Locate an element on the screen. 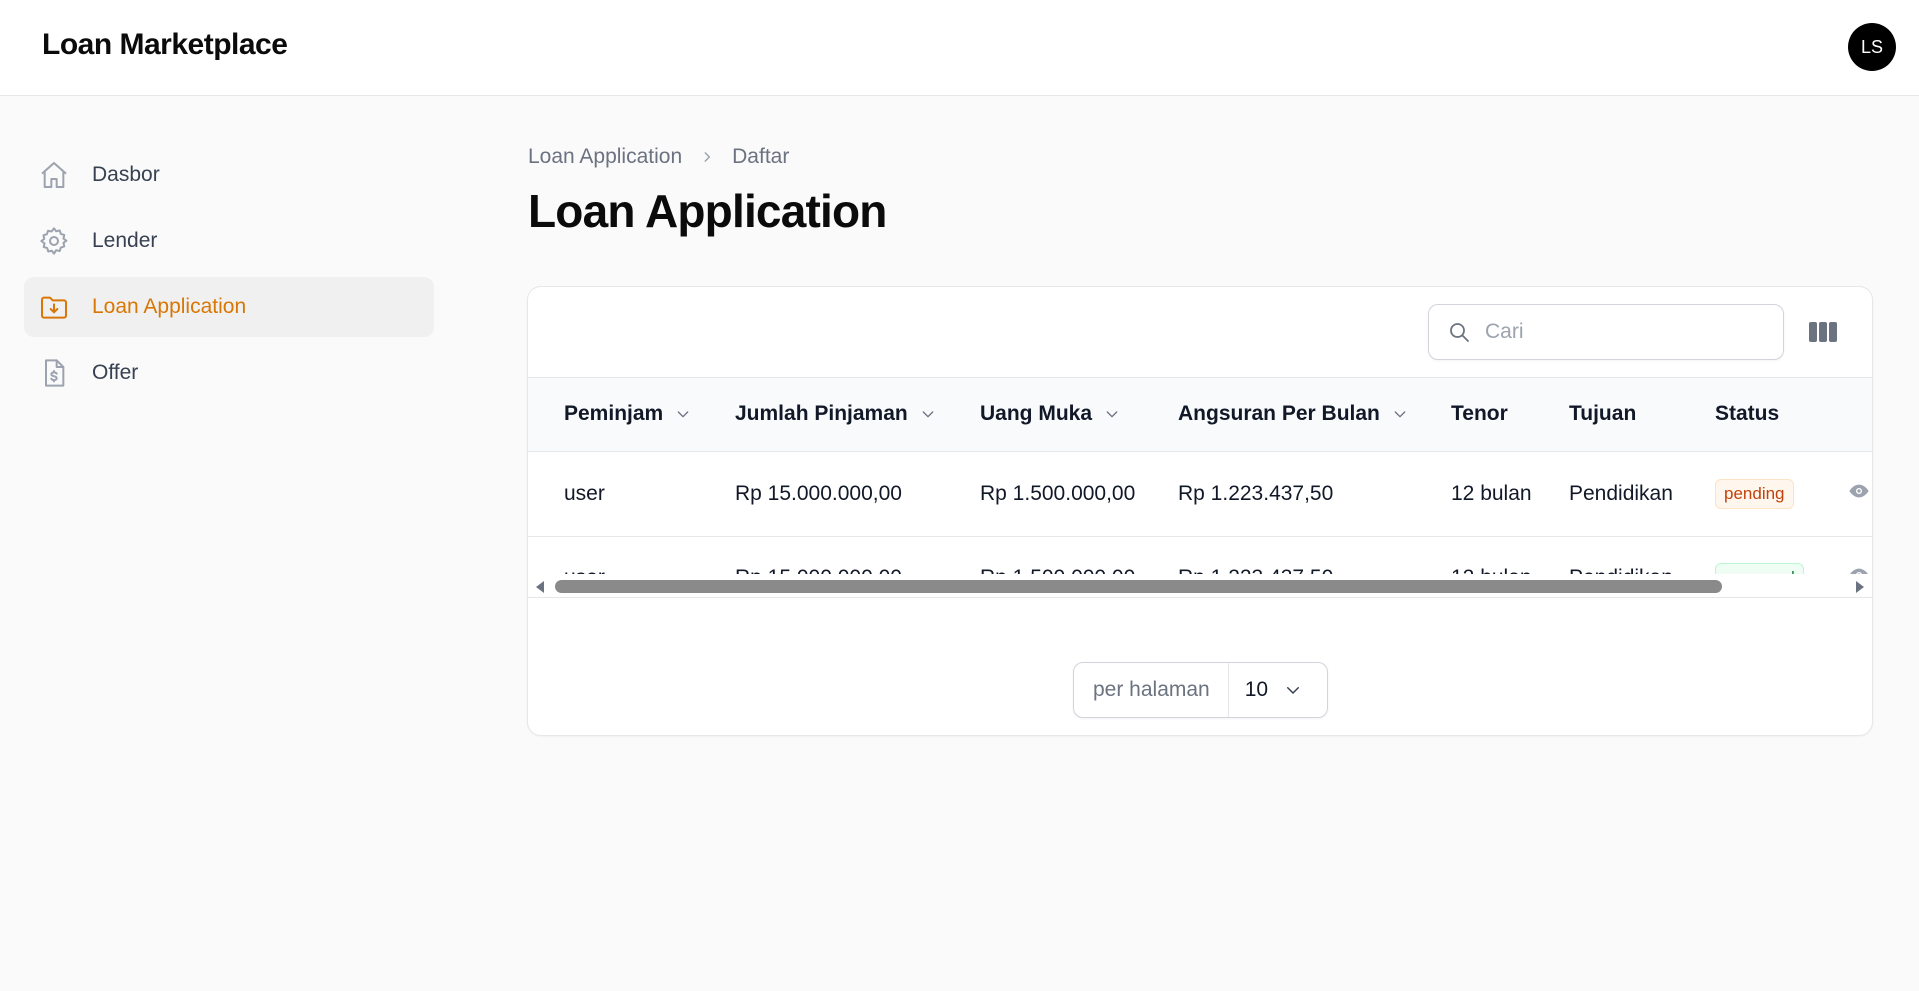 The height and width of the screenshot is (991, 1919). page-title: Loan Application is located at coordinates (707, 211).